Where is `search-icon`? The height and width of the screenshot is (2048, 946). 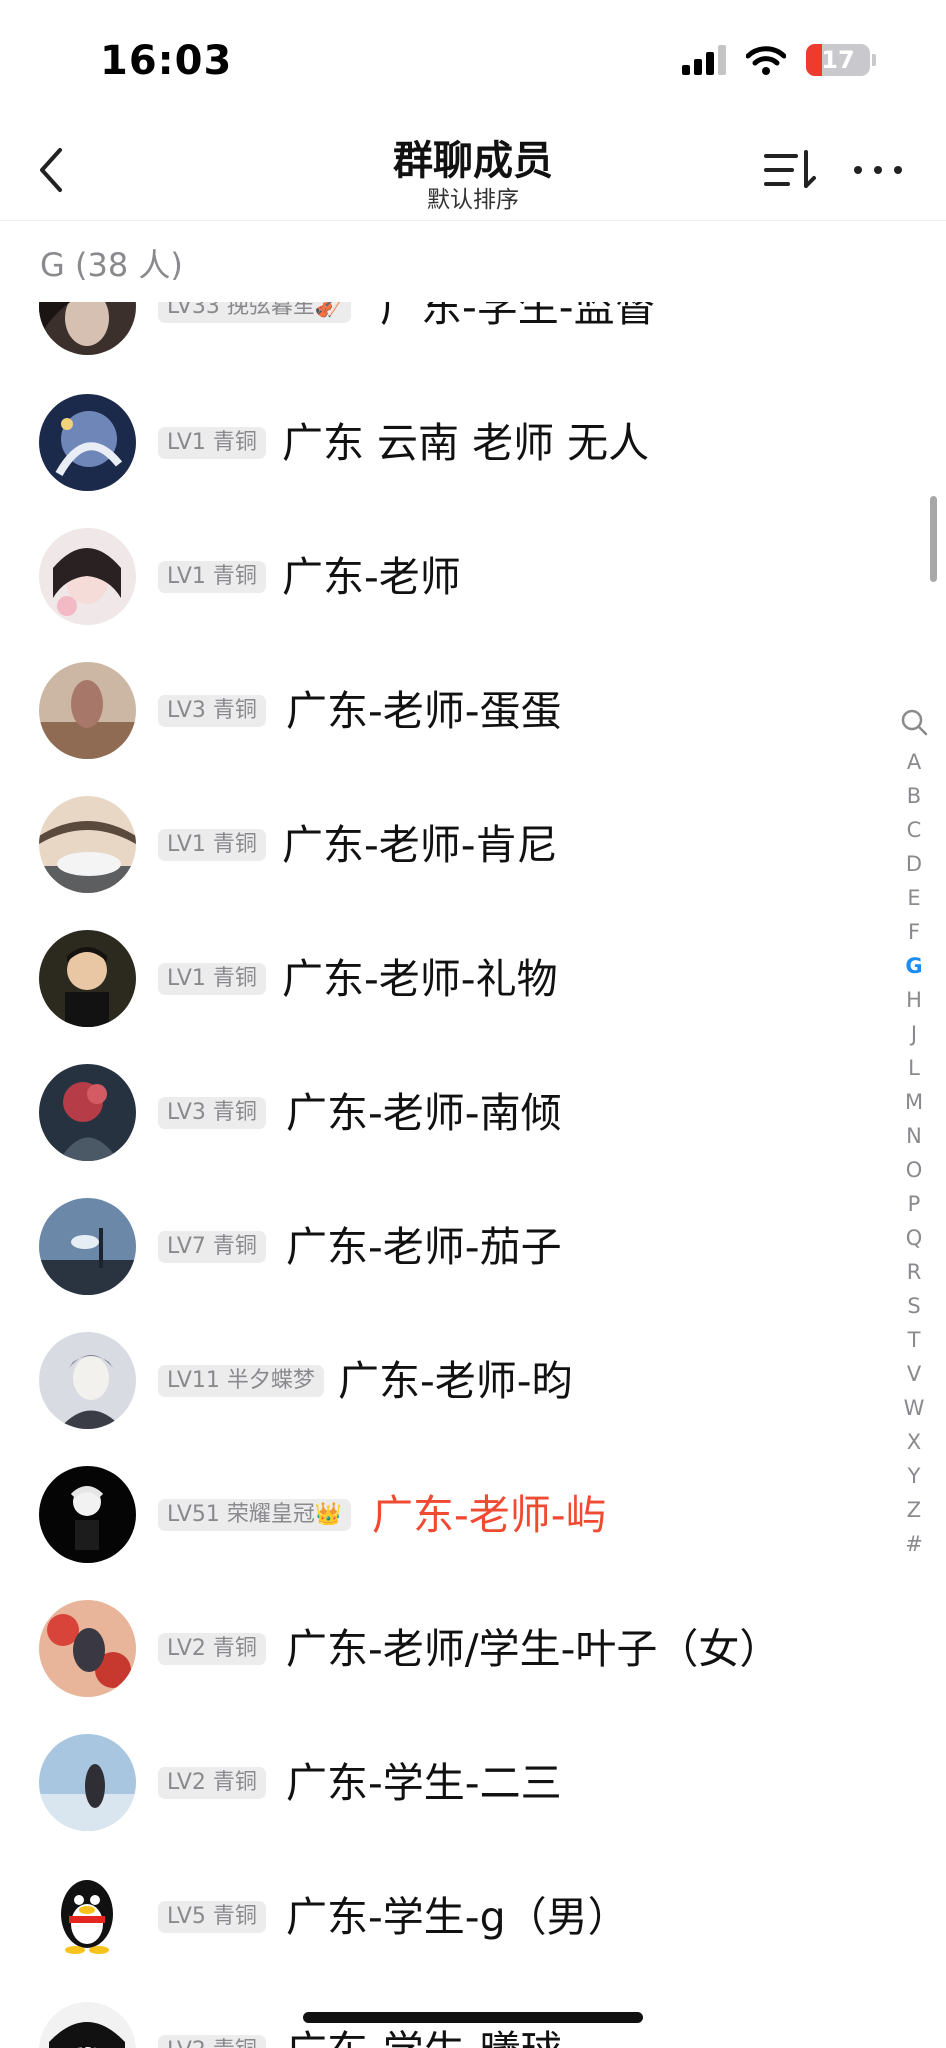 search-icon is located at coordinates (914, 722).